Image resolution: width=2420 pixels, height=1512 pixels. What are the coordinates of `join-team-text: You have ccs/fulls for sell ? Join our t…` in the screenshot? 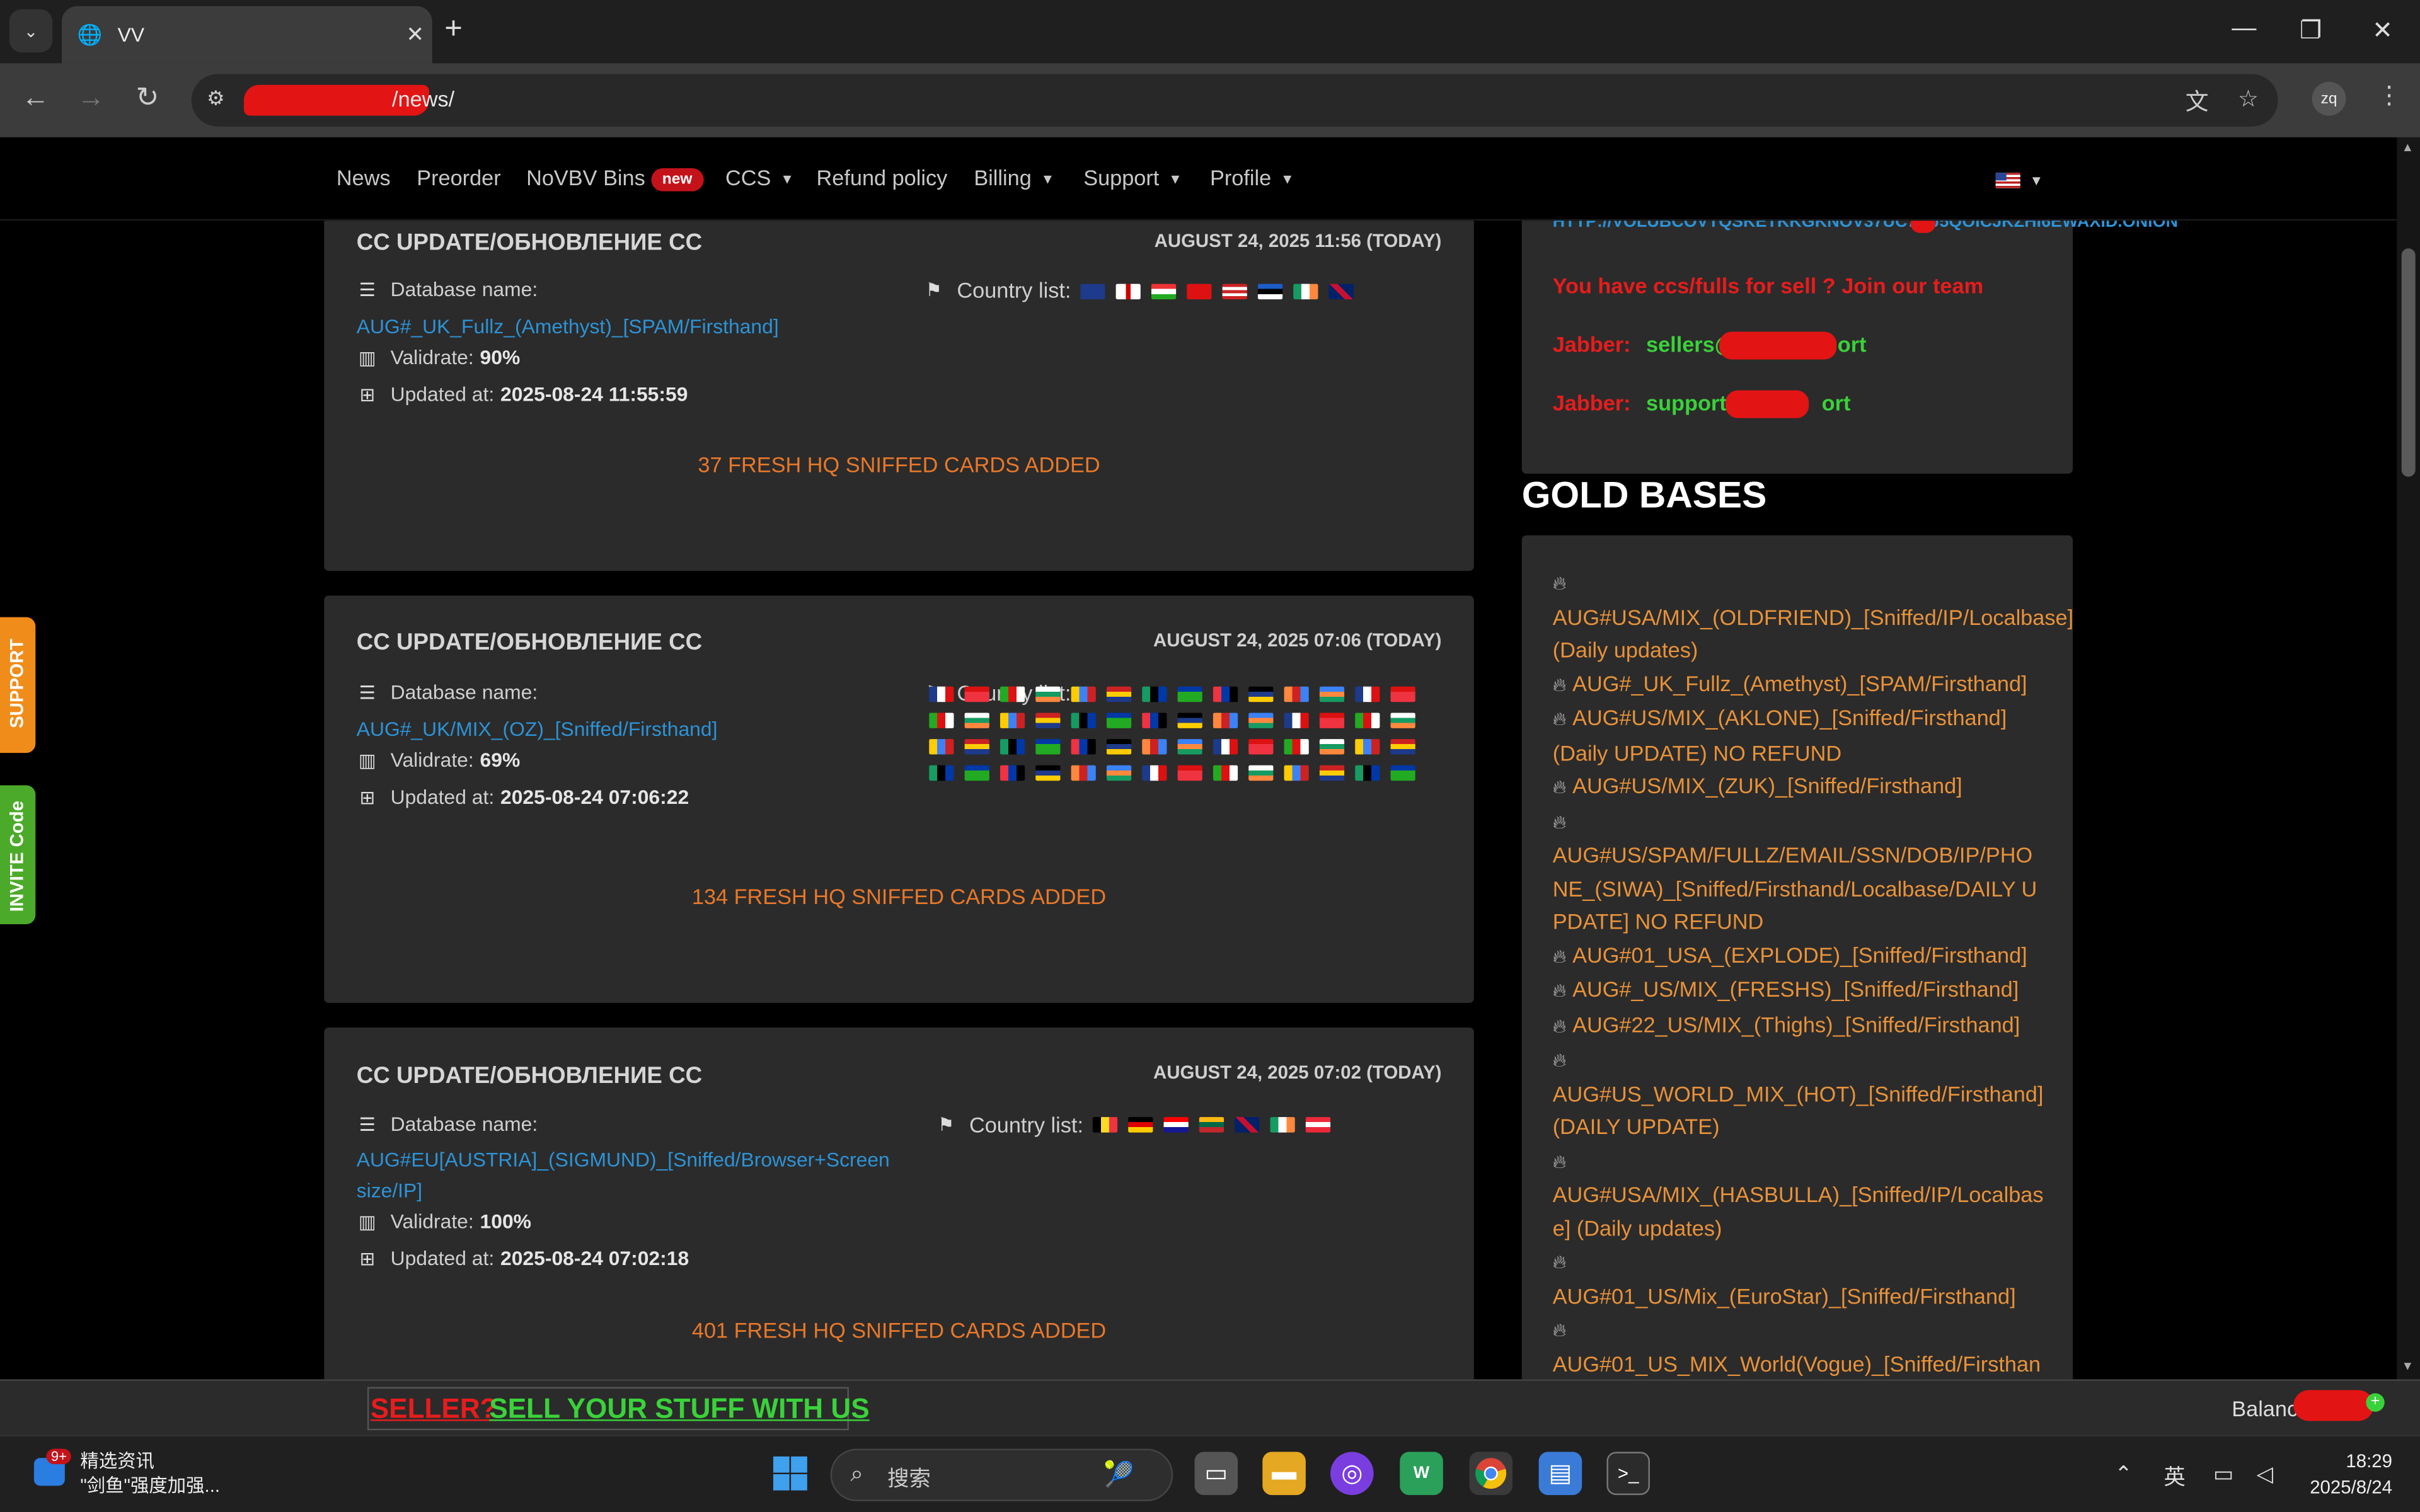 It's located at (1768, 285).